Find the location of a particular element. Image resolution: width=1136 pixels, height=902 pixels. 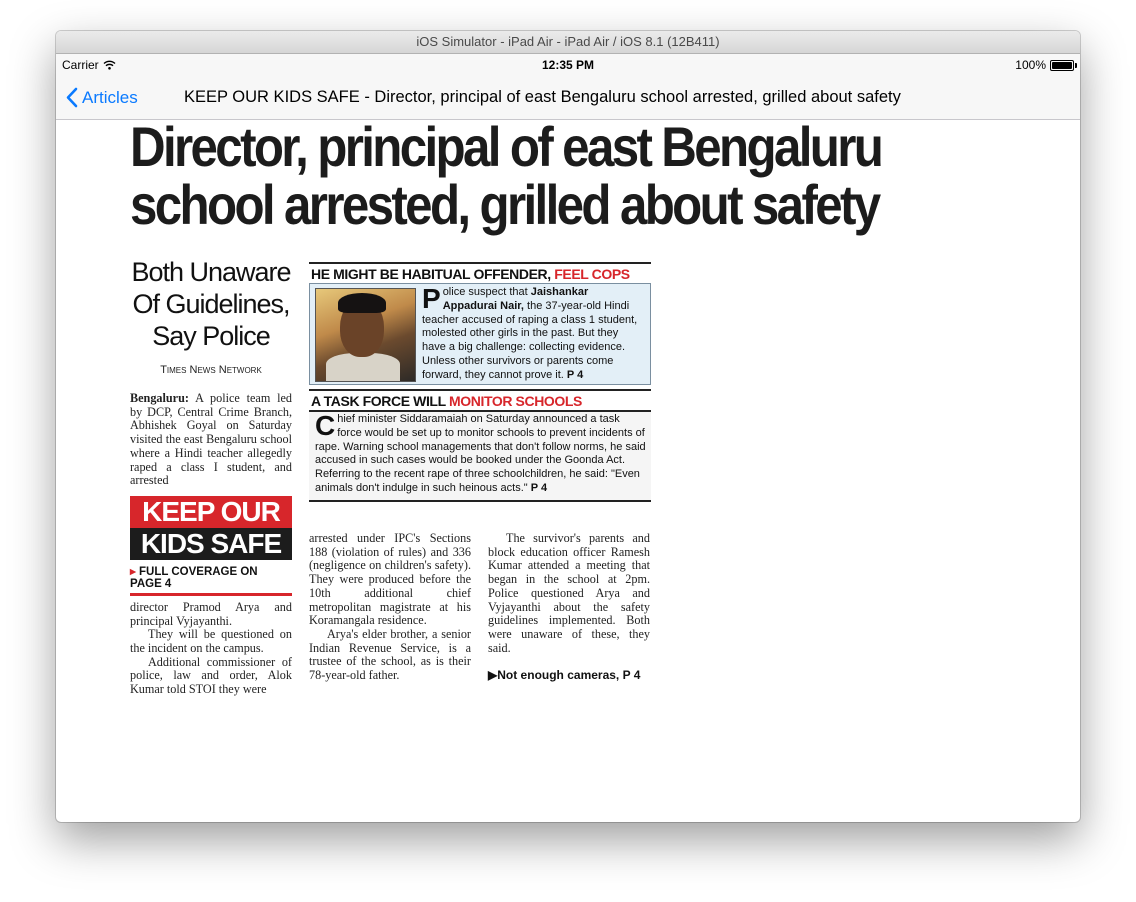

status-time: 12:35 PM is located at coordinates (568, 65).